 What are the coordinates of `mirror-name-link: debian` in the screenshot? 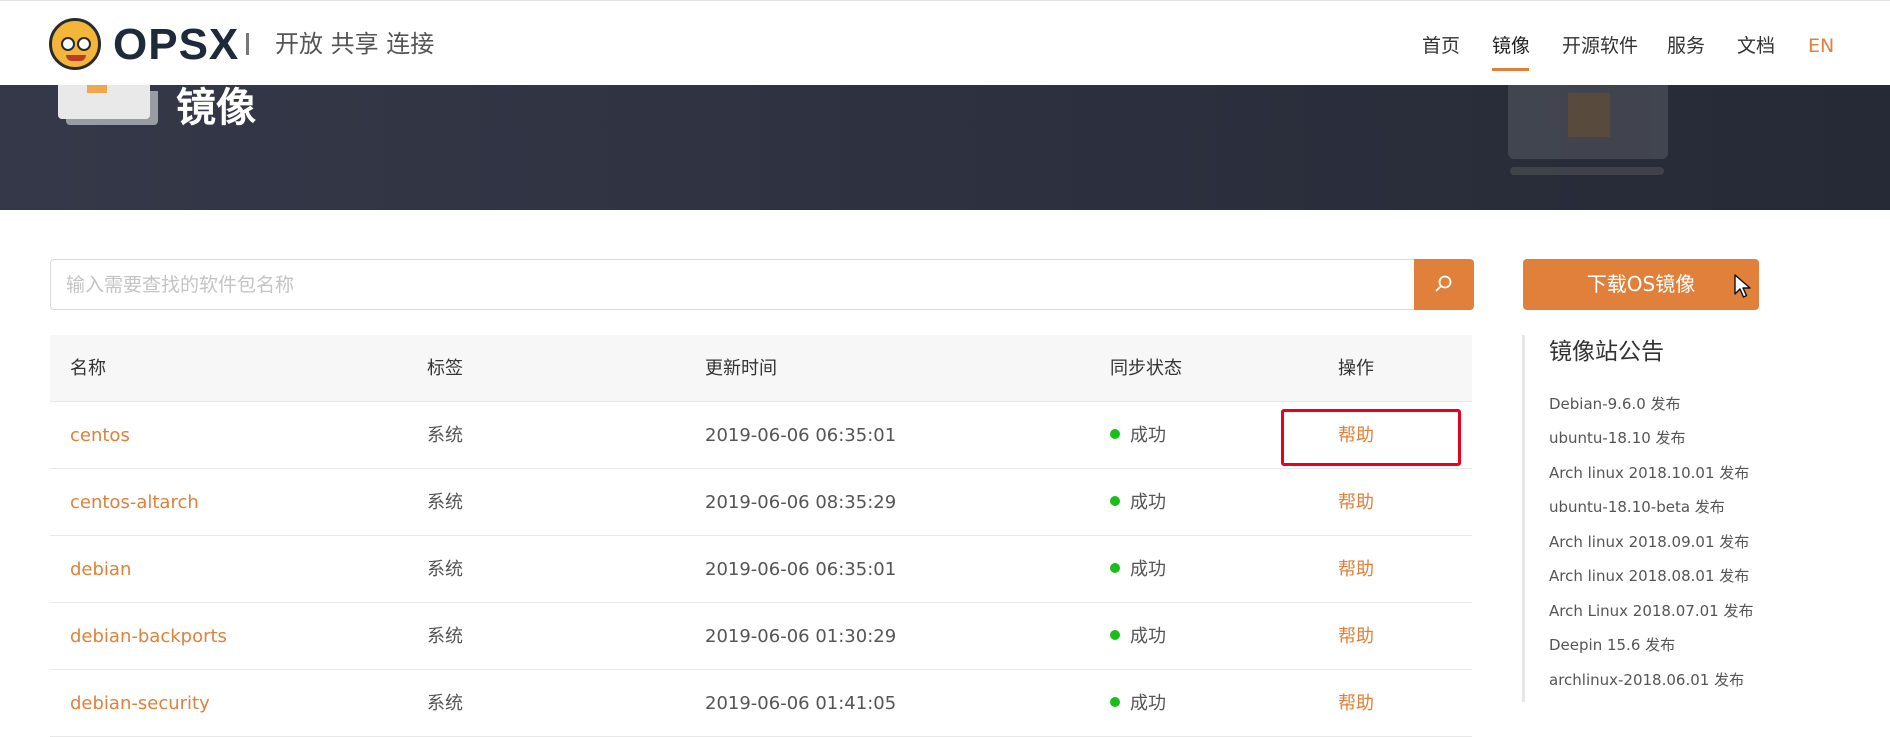 It's located at (100, 569).